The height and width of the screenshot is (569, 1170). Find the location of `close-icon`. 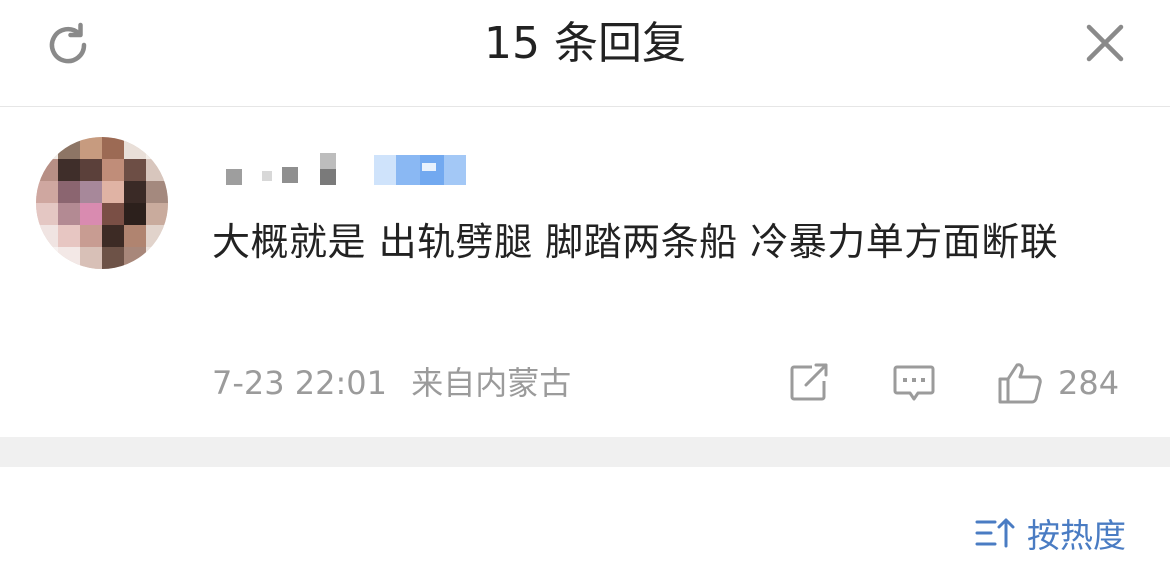

close-icon is located at coordinates (1105, 43).